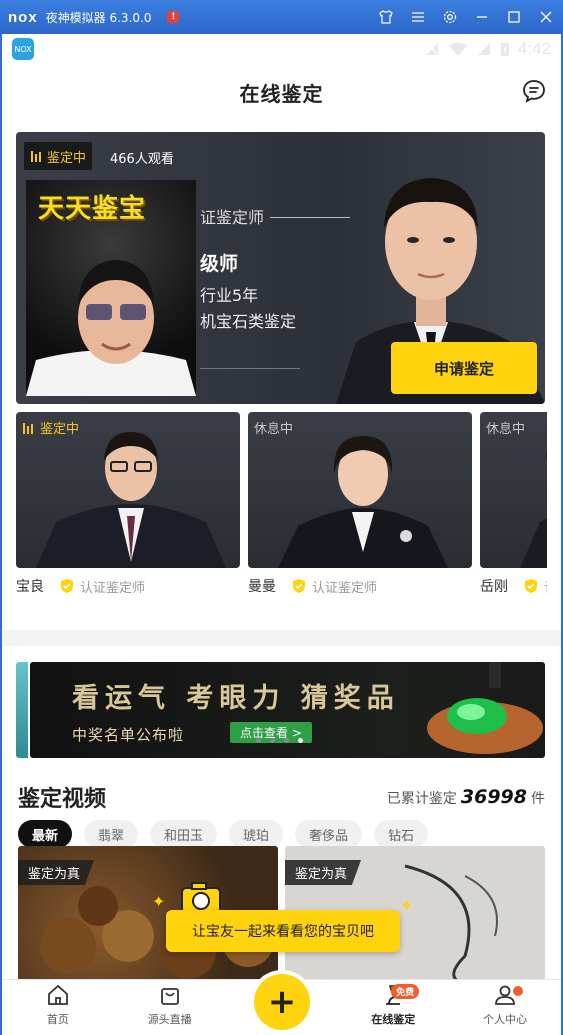 The image size is (563, 1035). I want to click on appraiser-card: 休息中 曼曼 认证鉴定师, so click(360, 504).